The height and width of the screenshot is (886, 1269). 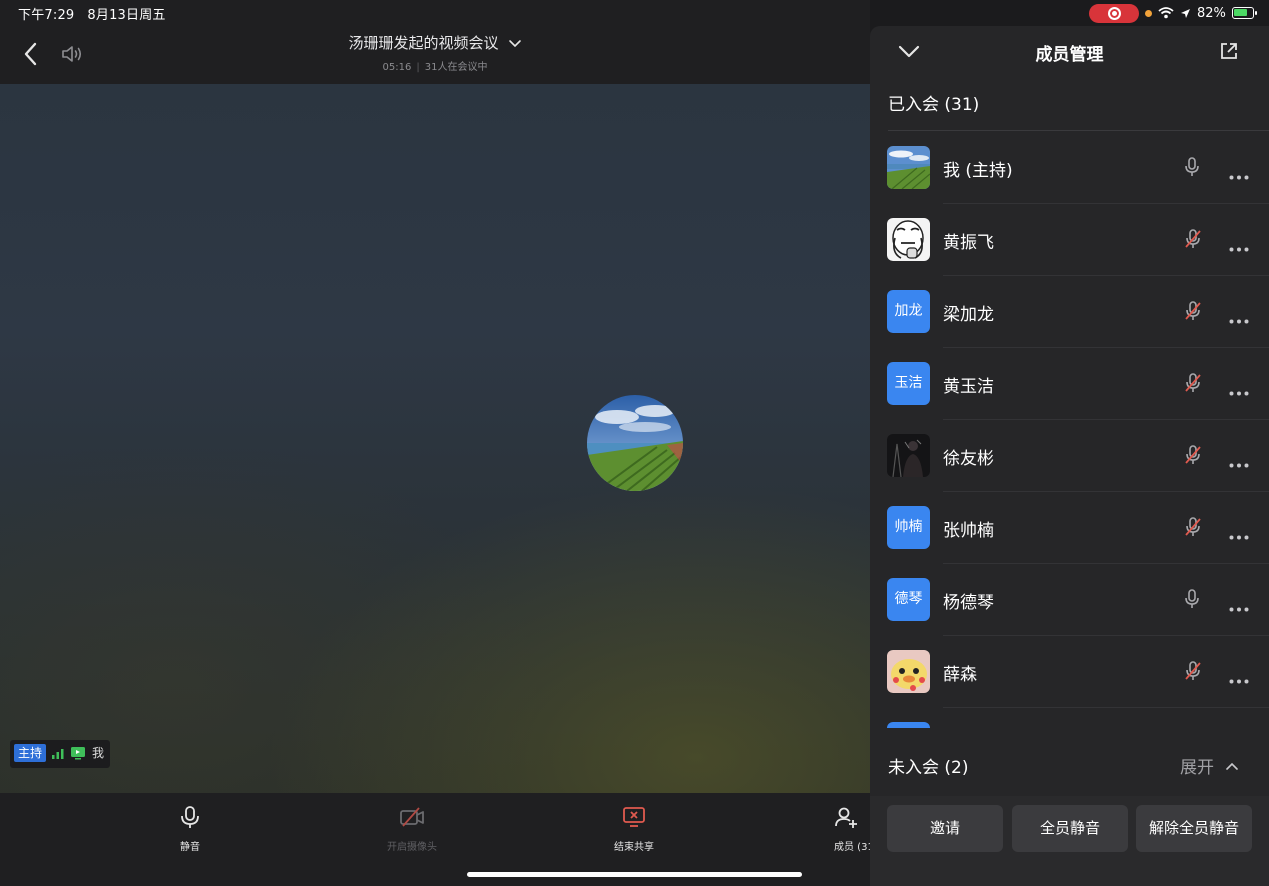 I want to click on member-name: 杨德琴, so click(x=968, y=603).